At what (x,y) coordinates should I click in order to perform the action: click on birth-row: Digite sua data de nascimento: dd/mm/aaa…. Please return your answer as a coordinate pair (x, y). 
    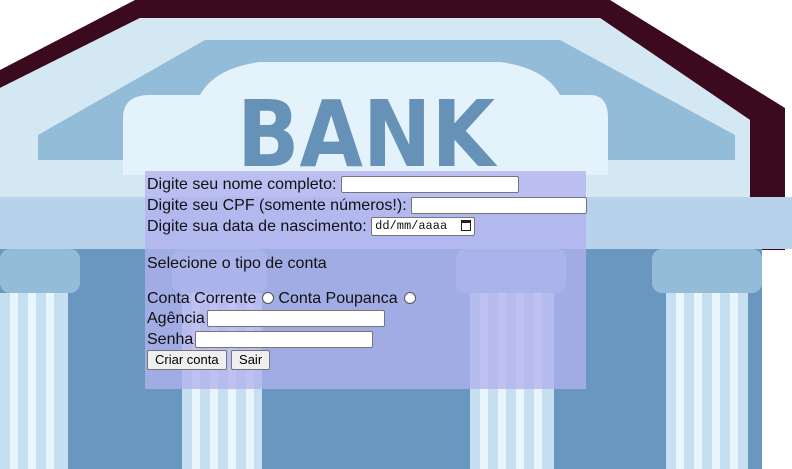
    Looking at the image, I should click on (311, 227).